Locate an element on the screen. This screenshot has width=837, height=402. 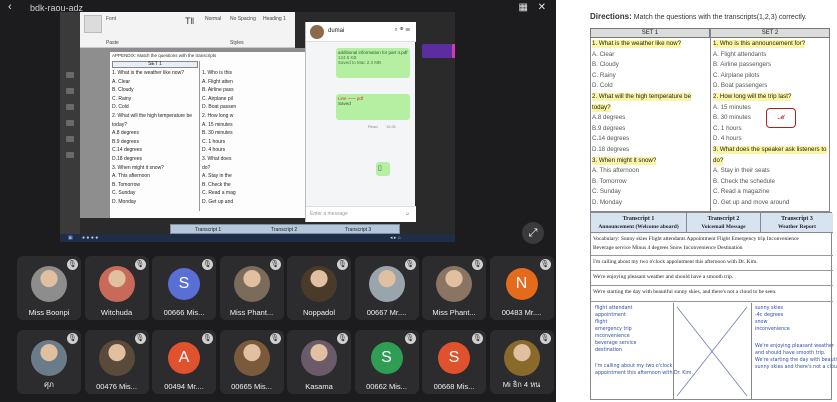
doc-left-line: B.9 degrees is located at coordinates (125, 141).